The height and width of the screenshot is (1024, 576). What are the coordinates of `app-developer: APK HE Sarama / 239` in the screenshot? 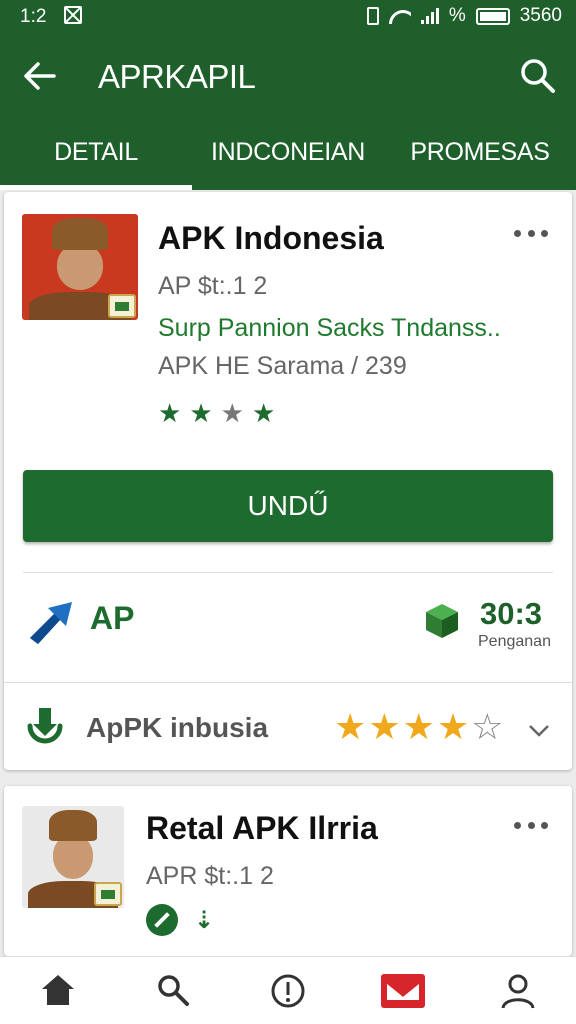 It's located at (282, 366).